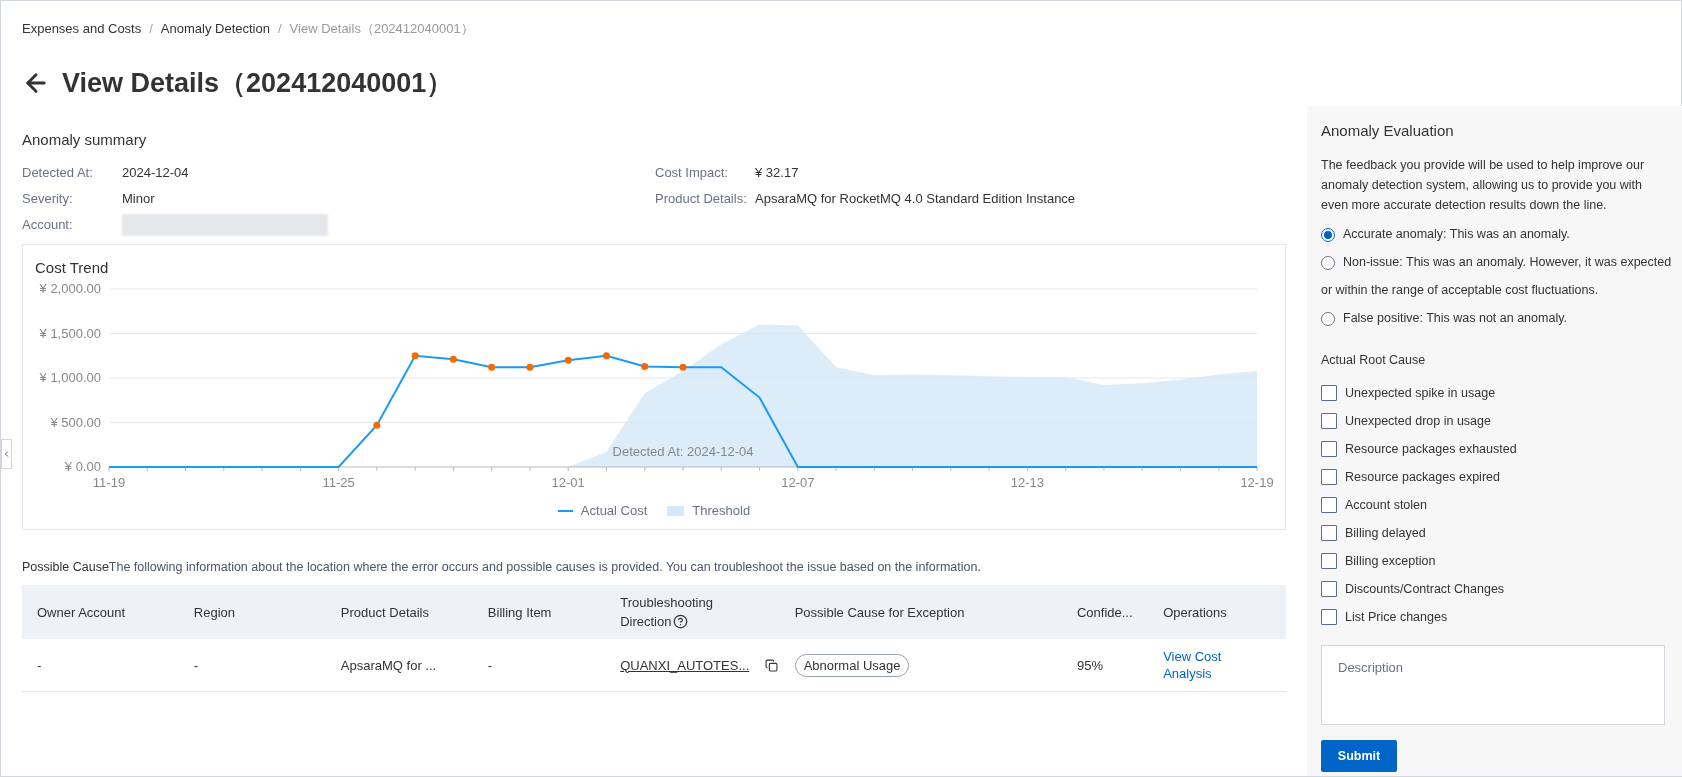 This screenshot has width=1682, height=777. Describe the element at coordinates (381, 29) in the screenshot. I see `breadcrumb-current: View Details（202412040001）` at that location.